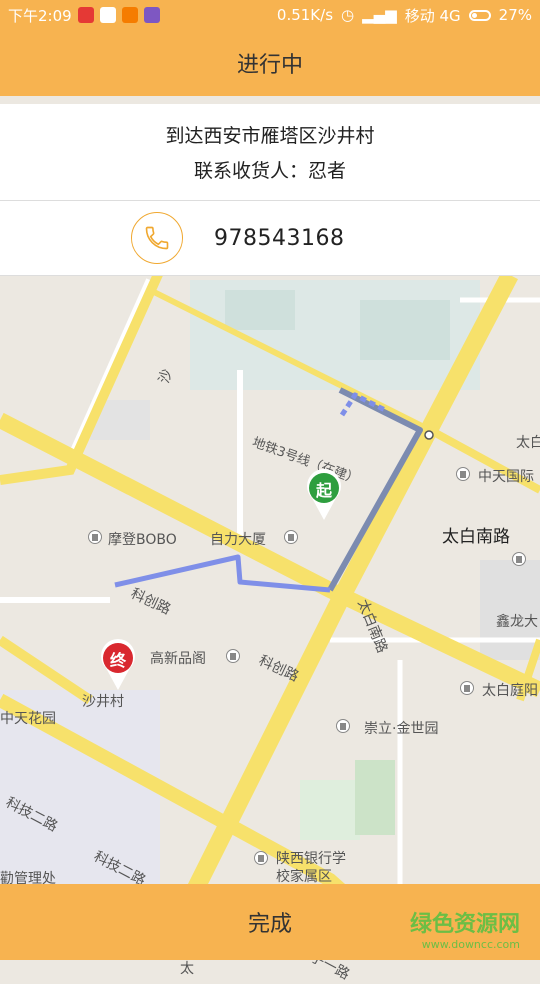 The height and width of the screenshot is (984, 540). I want to click on status-time: 下午2:09, so click(40, 15).